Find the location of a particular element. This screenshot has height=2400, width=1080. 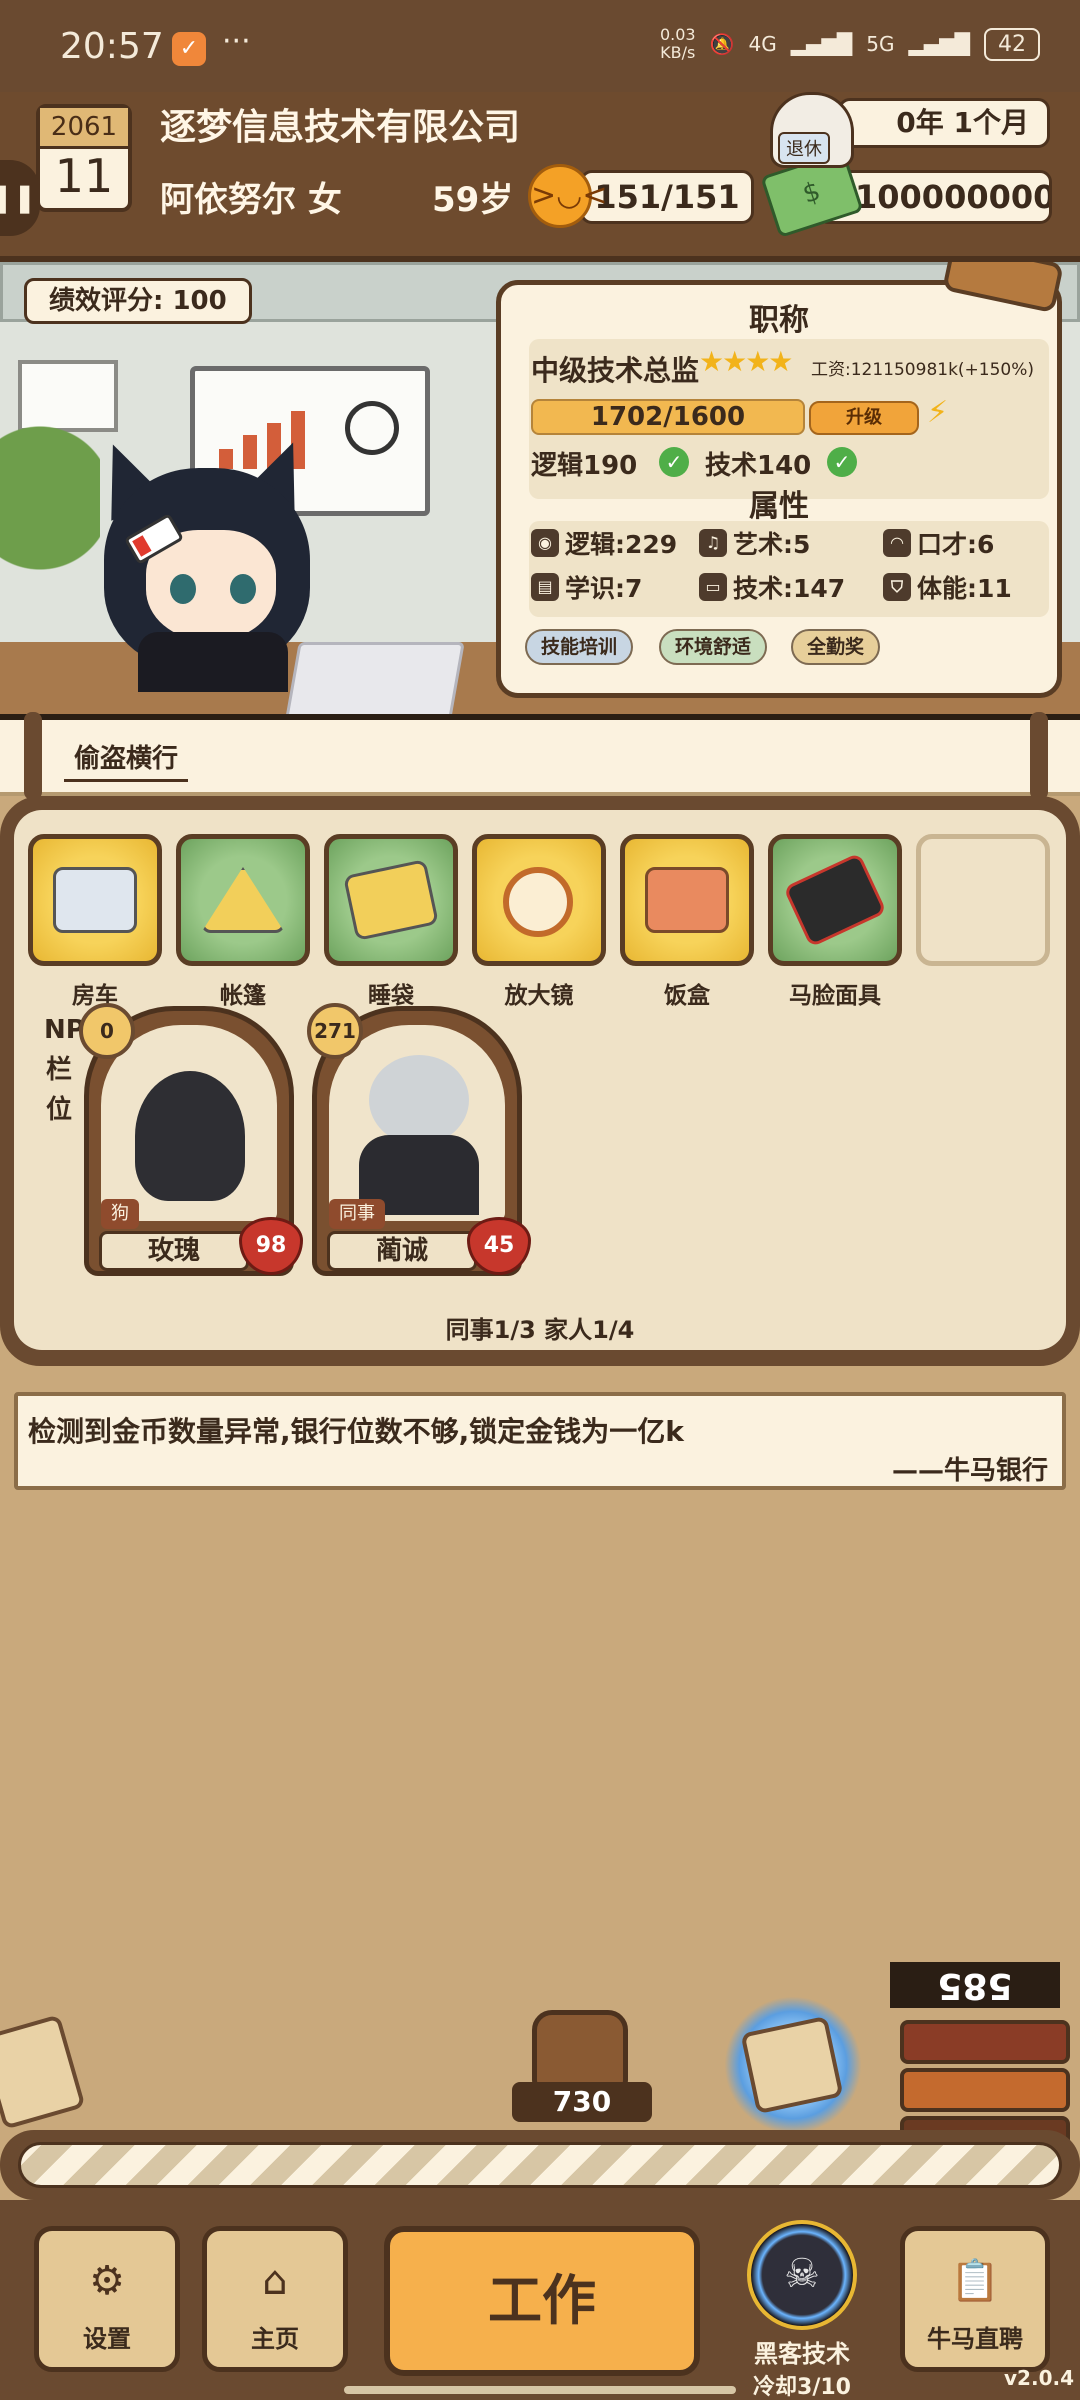

scroll-icon is located at coordinates (43, 2072).